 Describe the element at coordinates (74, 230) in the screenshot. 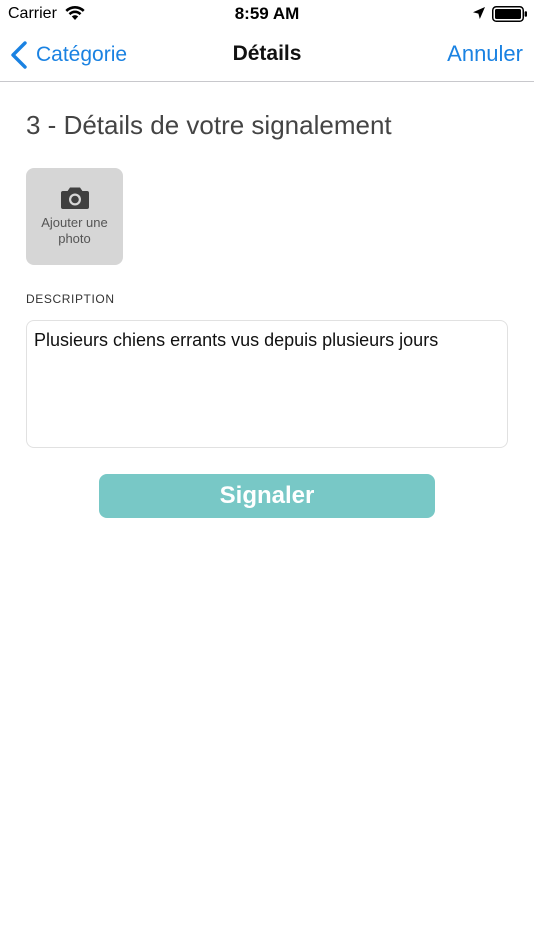

I see `add-photo-label: Ajouter une photo` at that location.